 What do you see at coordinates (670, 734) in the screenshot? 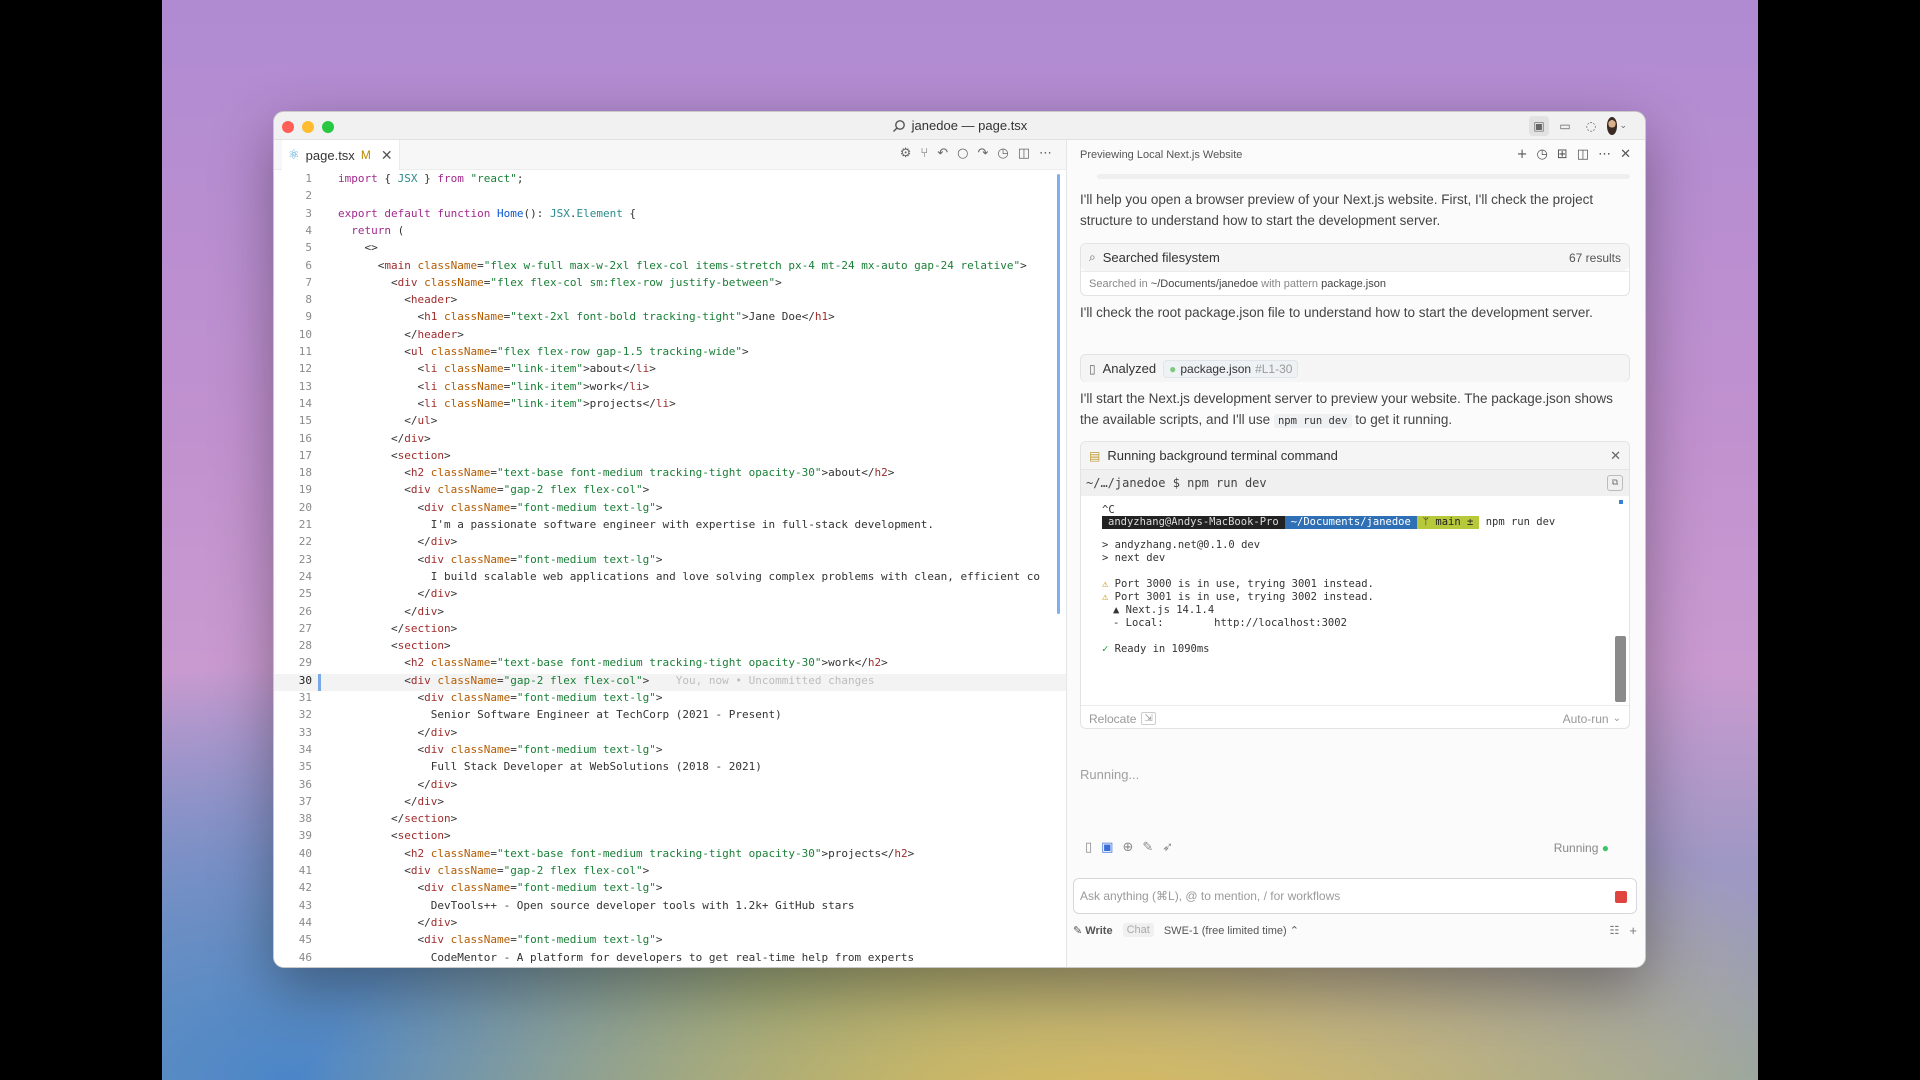
I see `code-line: 33 </div>` at bounding box center [670, 734].